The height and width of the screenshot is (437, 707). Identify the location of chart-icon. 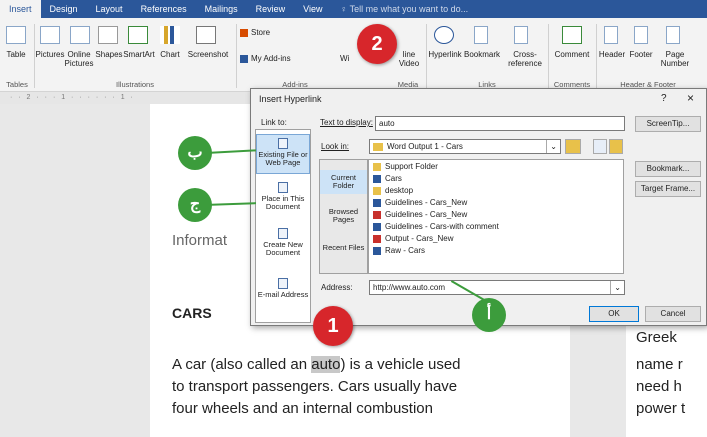
(170, 35).